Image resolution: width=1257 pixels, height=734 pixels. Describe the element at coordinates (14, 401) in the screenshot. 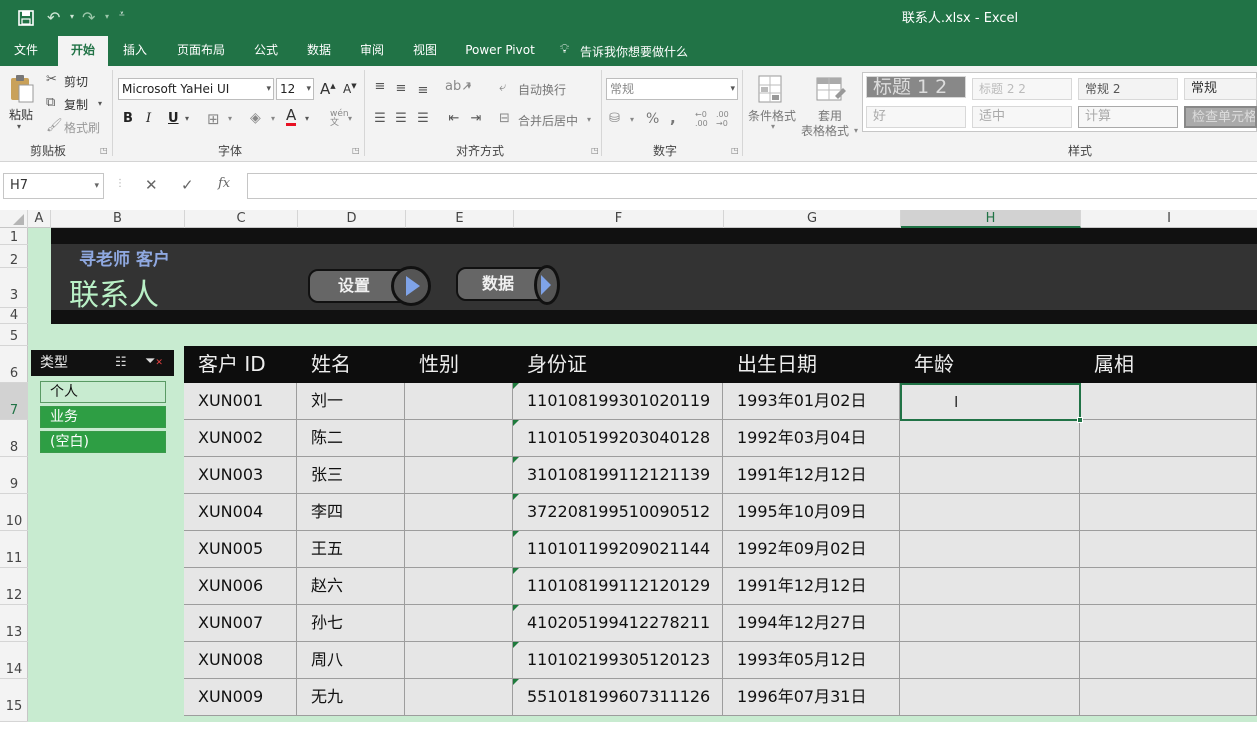

I see `row-header-7: 7` at that location.